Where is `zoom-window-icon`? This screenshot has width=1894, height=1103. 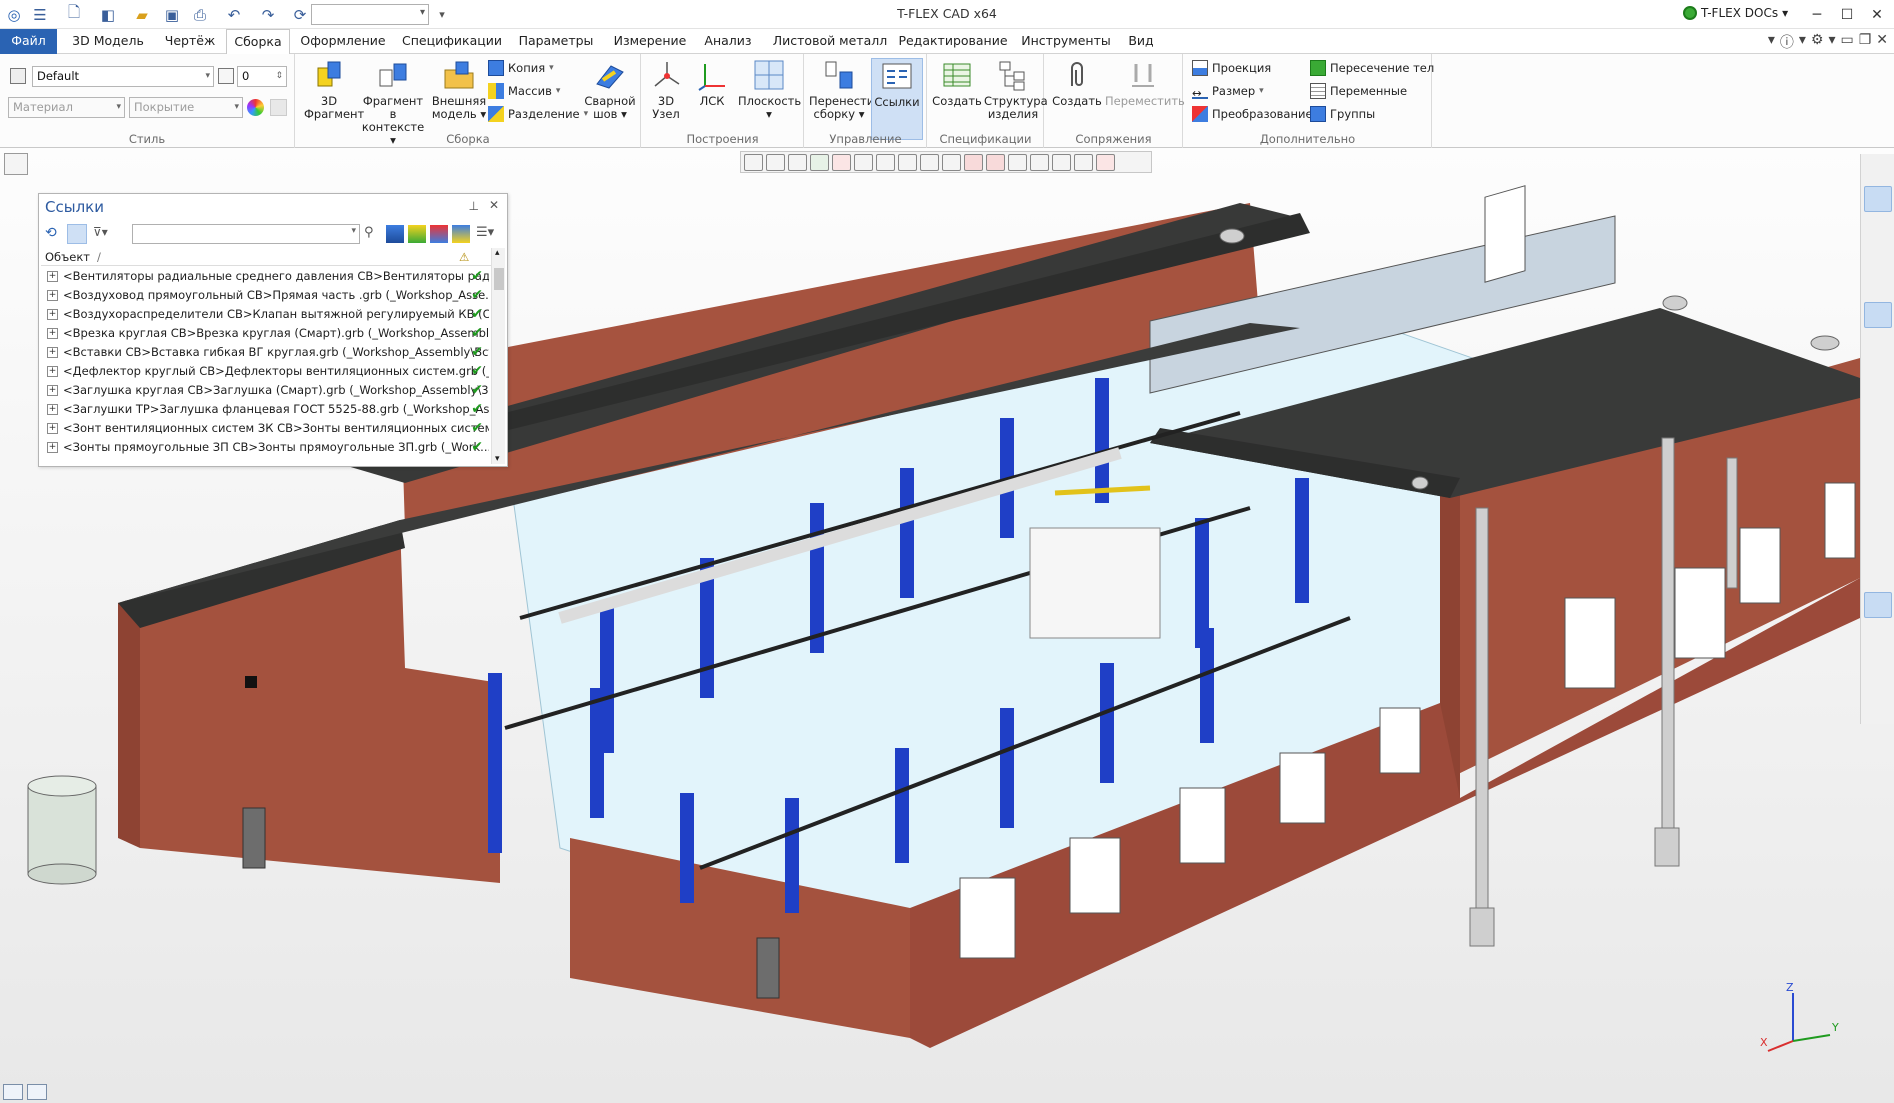 zoom-window-icon is located at coordinates (1878, 257).